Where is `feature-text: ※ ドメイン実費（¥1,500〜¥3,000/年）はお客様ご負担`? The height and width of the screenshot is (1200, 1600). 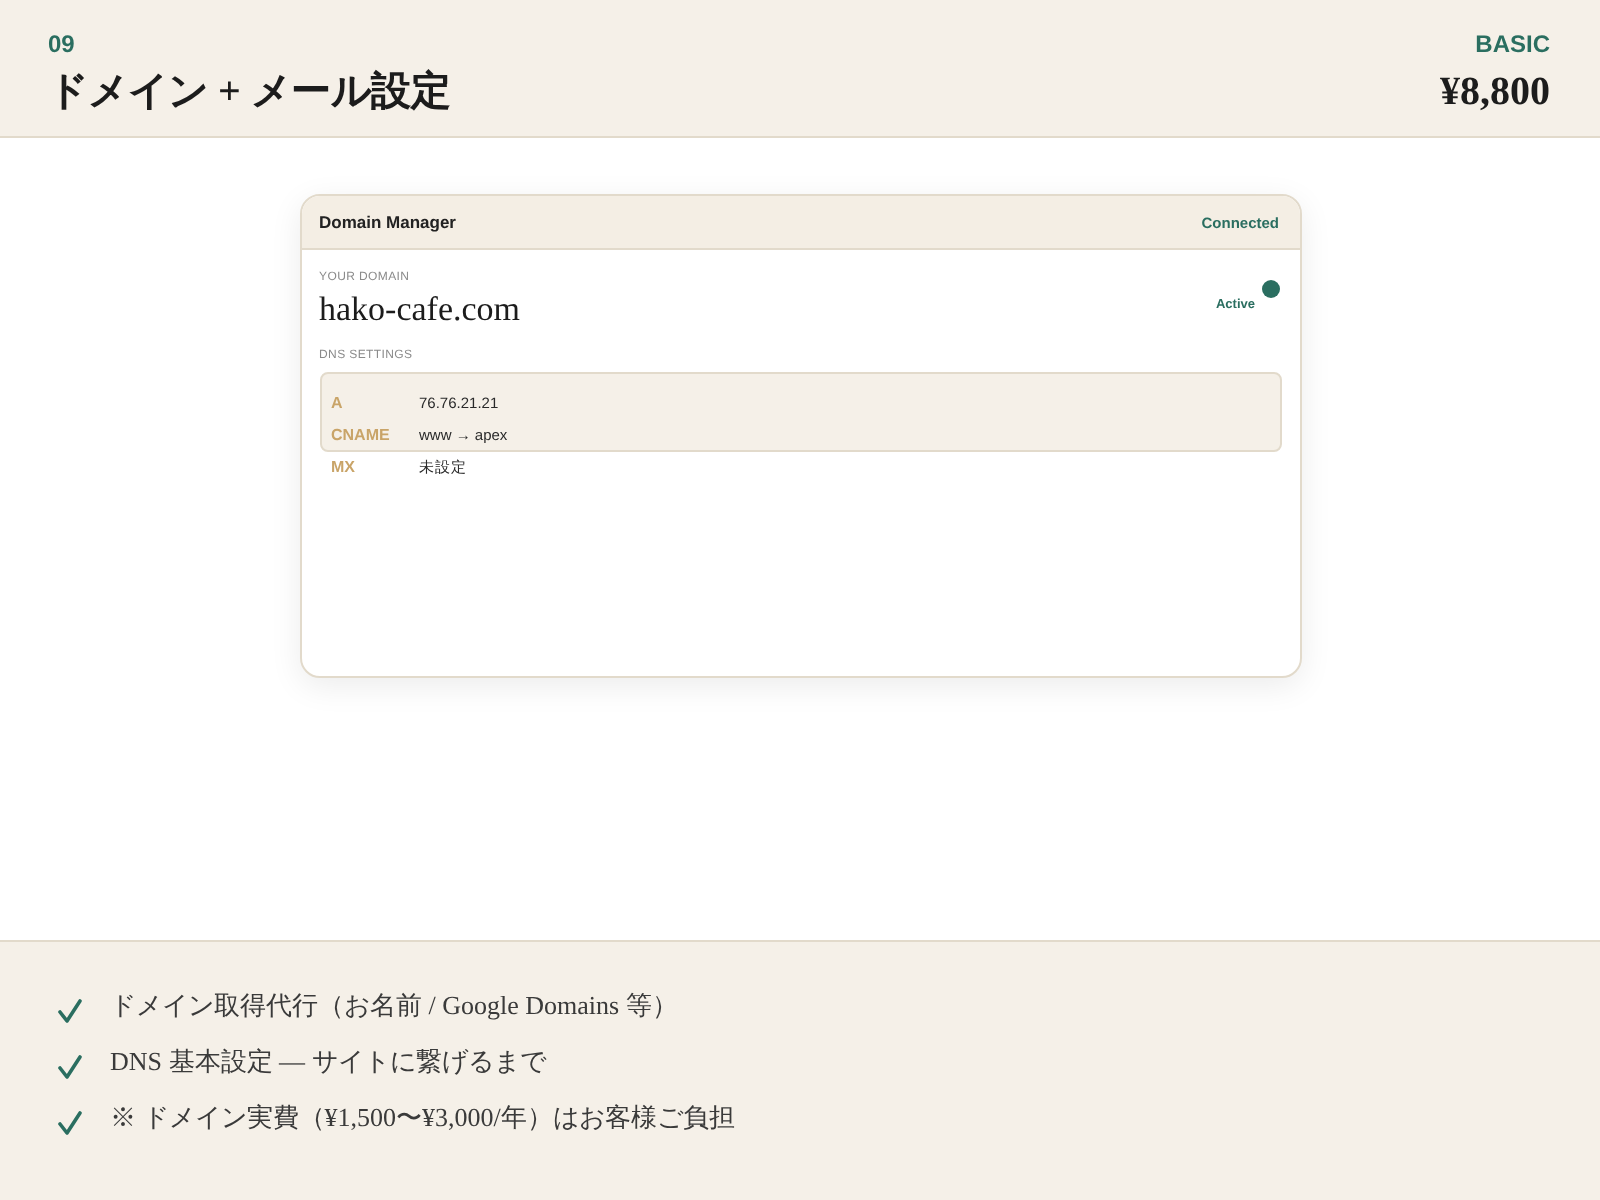
feature-text: ※ ドメイン実費（¥1,500〜¥3,000/年）はお客様ご負担 is located at coordinates (422, 1118).